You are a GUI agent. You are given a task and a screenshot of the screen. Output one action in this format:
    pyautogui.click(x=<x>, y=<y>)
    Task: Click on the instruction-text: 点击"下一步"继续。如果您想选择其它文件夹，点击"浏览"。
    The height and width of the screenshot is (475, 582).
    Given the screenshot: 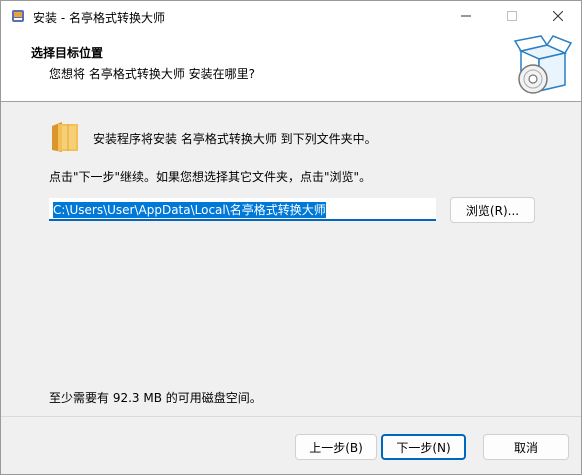 What is the action you would take?
    pyautogui.click(x=210, y=177)
    